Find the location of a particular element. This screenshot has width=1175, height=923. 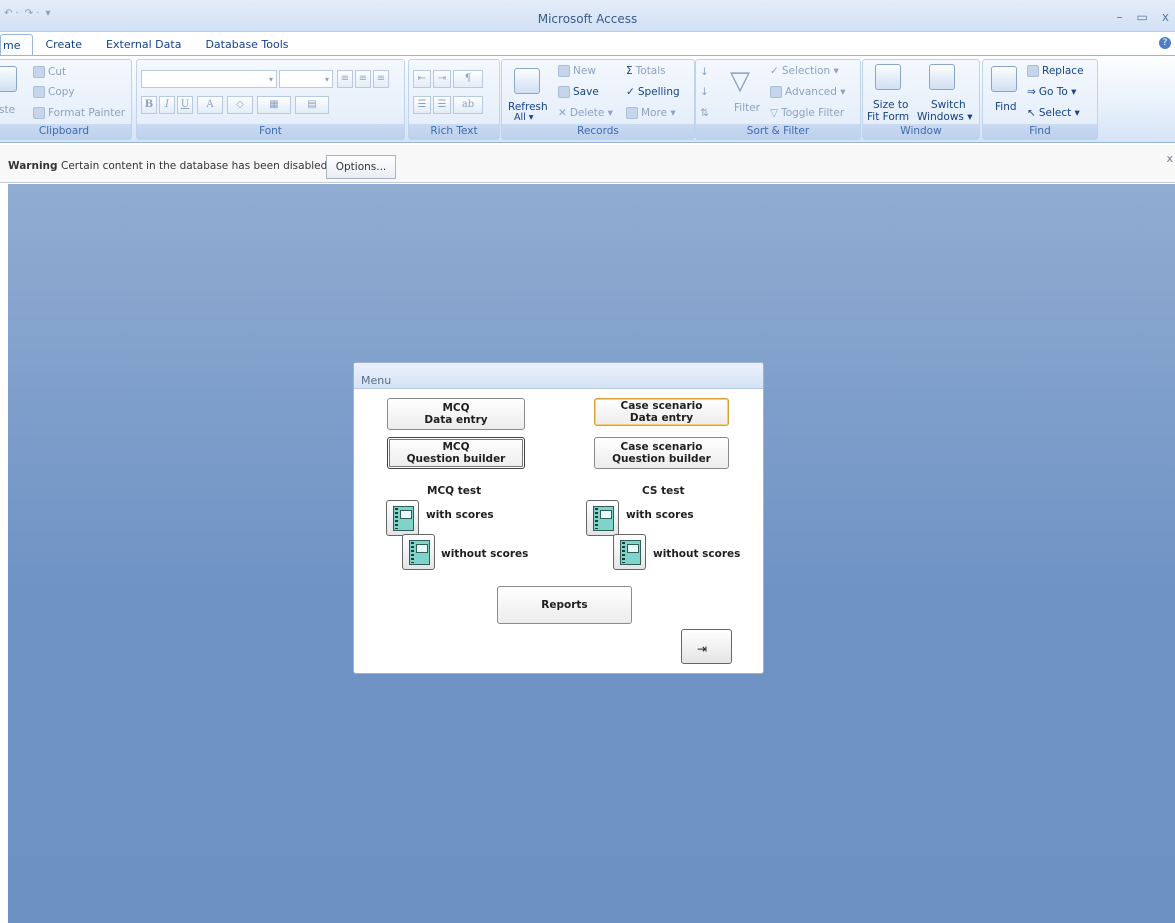

numbering-button: ☰ is located at coordinates (422, 105).